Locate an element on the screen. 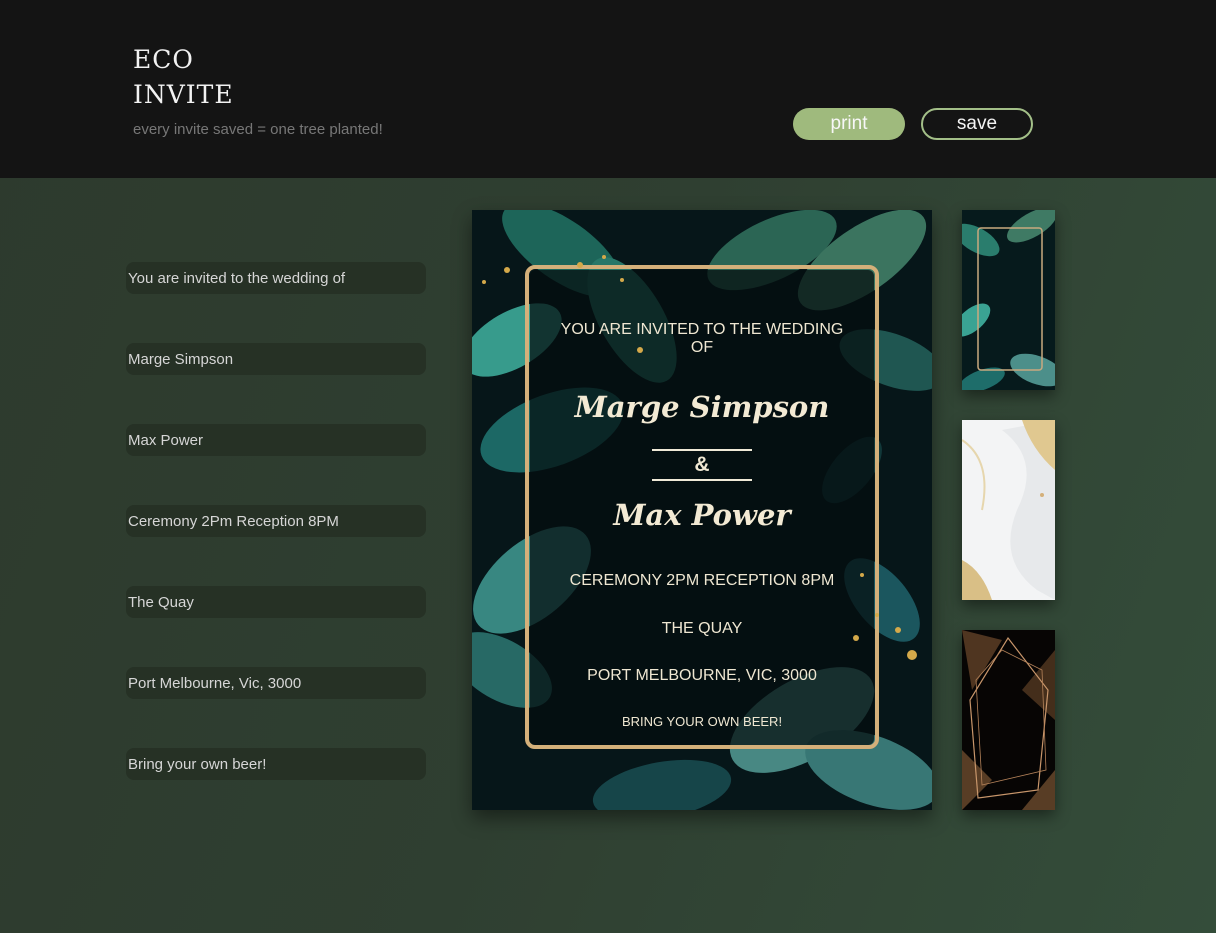 Image resolution: width=1216 pixels, height=933 pixels. brand-line-eco: ECO is located at coordinates (163, 59).